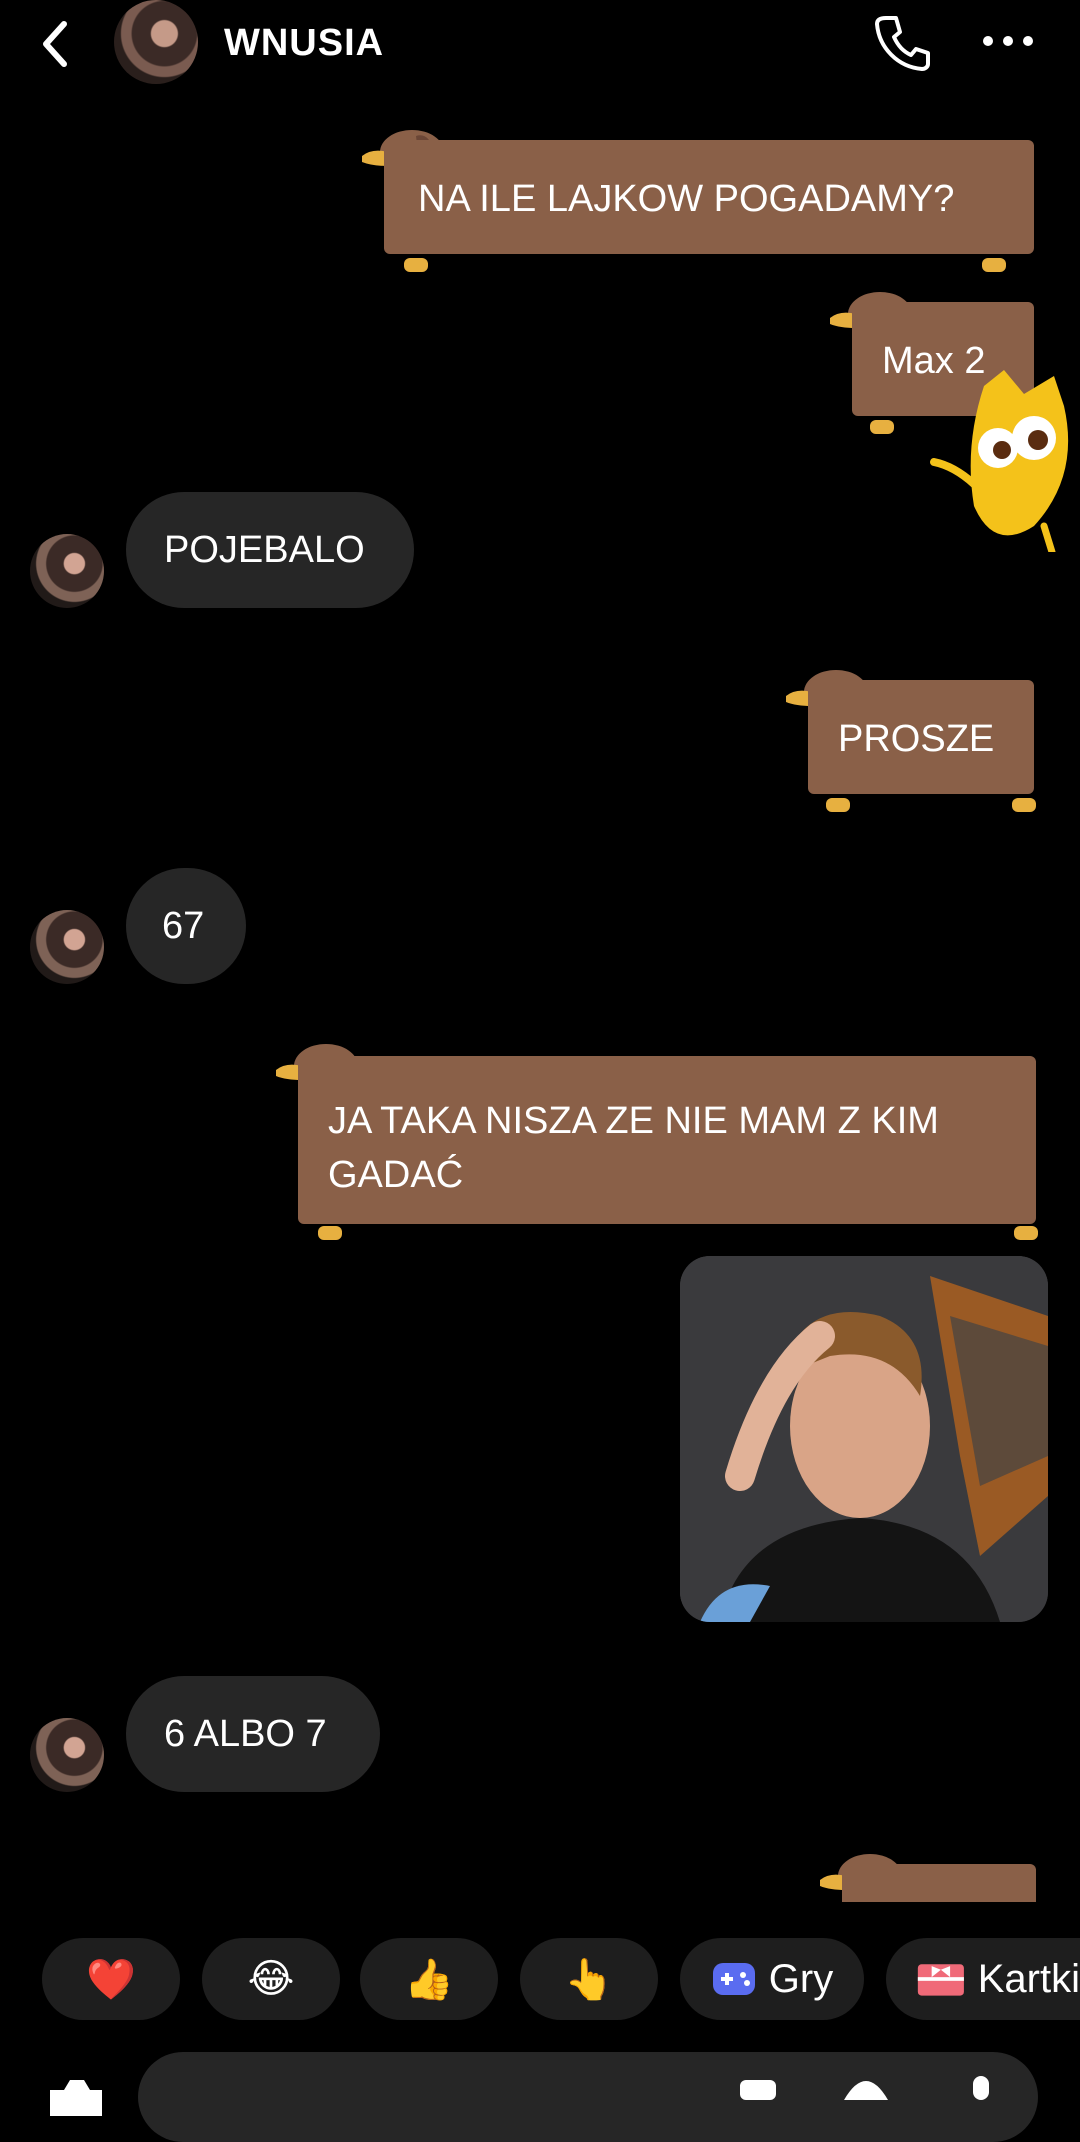  Describe the element at coordinates (540, 45) in the screenshot. I see `chat-header: WNUSIA` at that location.